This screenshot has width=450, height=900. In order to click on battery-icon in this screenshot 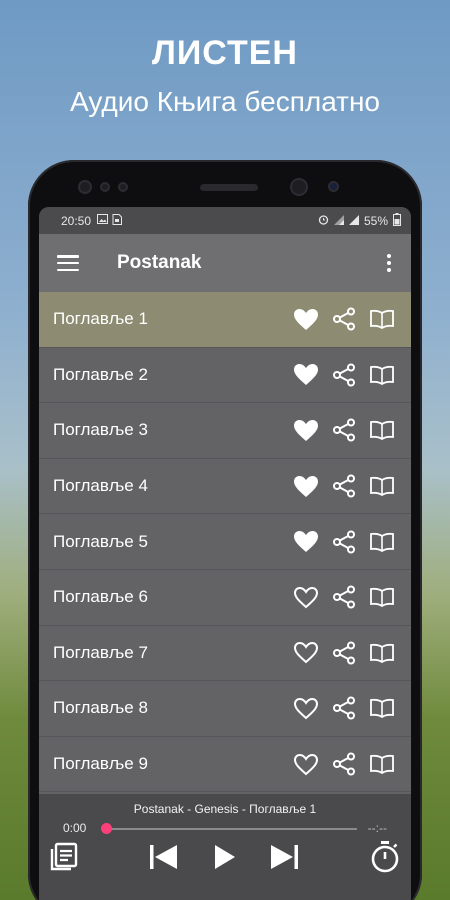, I will do `click(397, 220)`.